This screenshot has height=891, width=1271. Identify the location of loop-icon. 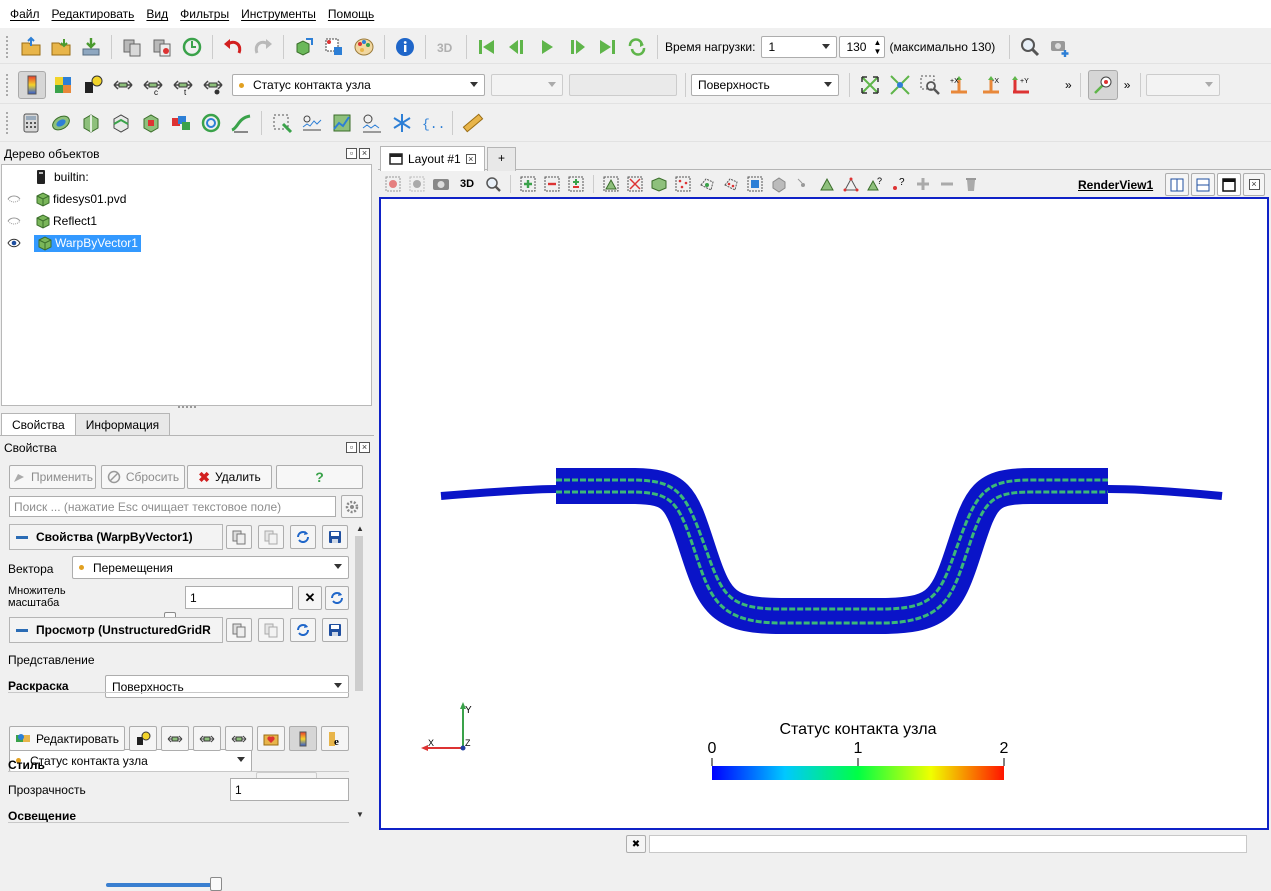
(637, 47).